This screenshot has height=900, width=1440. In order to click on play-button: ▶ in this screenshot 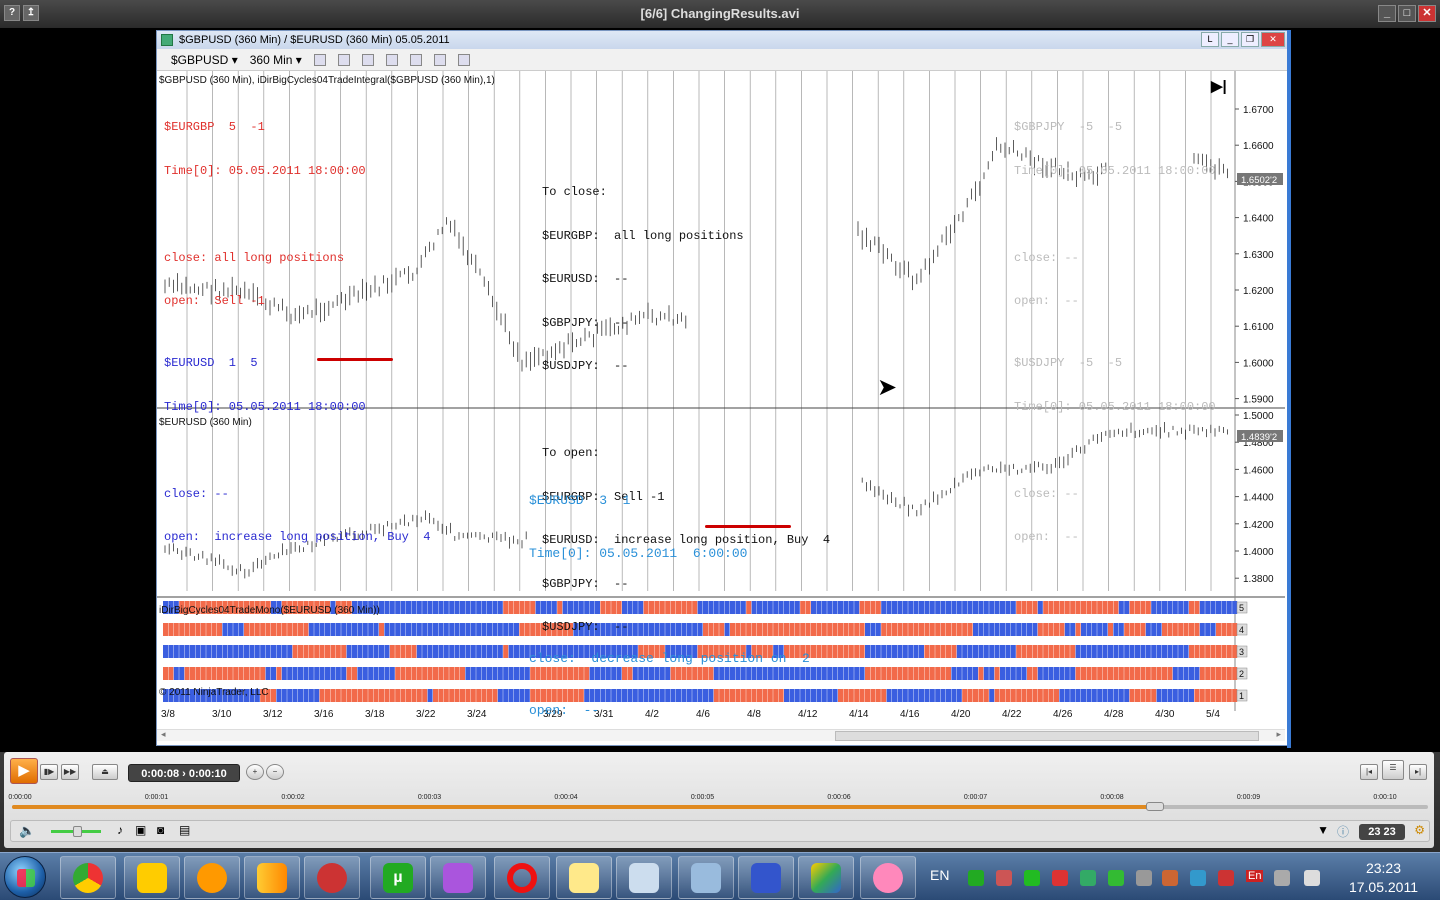, I will do `click(24, 771)`.